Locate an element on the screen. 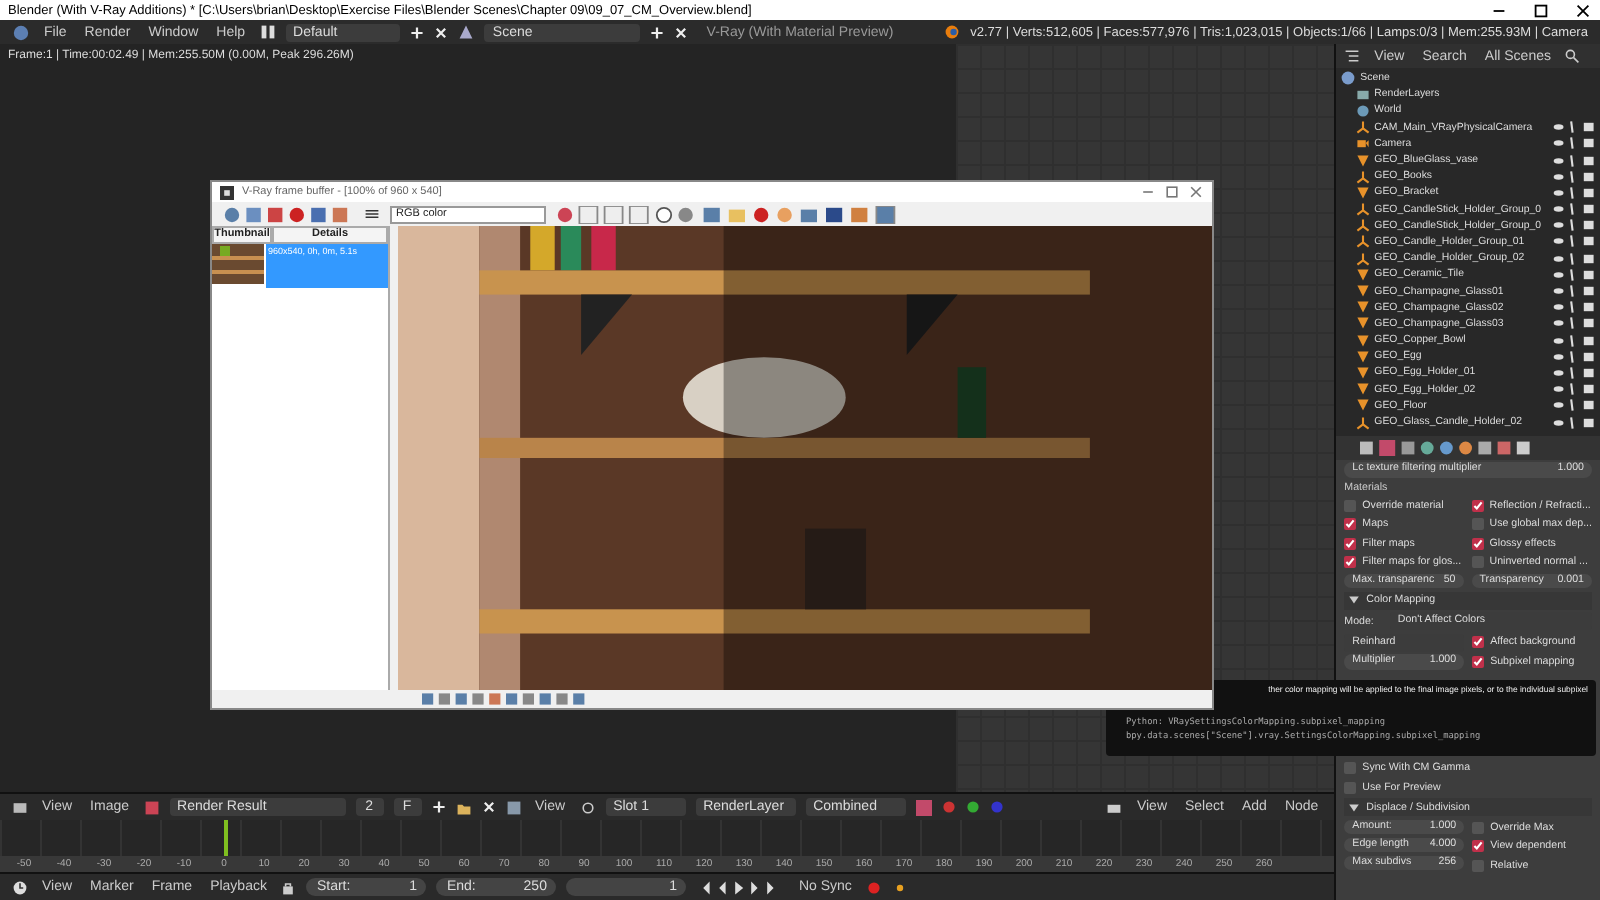 The width and height of the screenshot is (1600, 900). folder-icon is located at coordinates (463, 807).